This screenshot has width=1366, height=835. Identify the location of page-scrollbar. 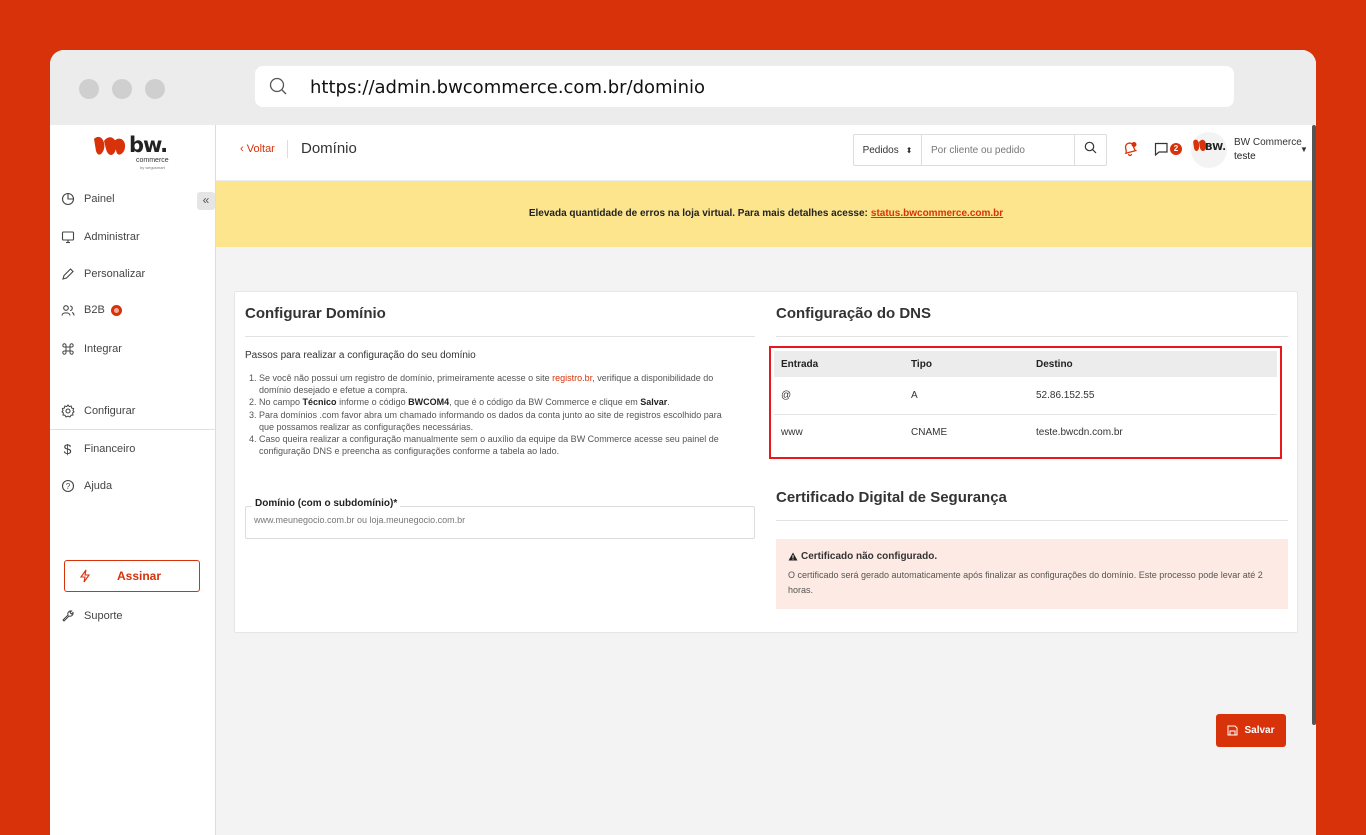
(1314, 425).